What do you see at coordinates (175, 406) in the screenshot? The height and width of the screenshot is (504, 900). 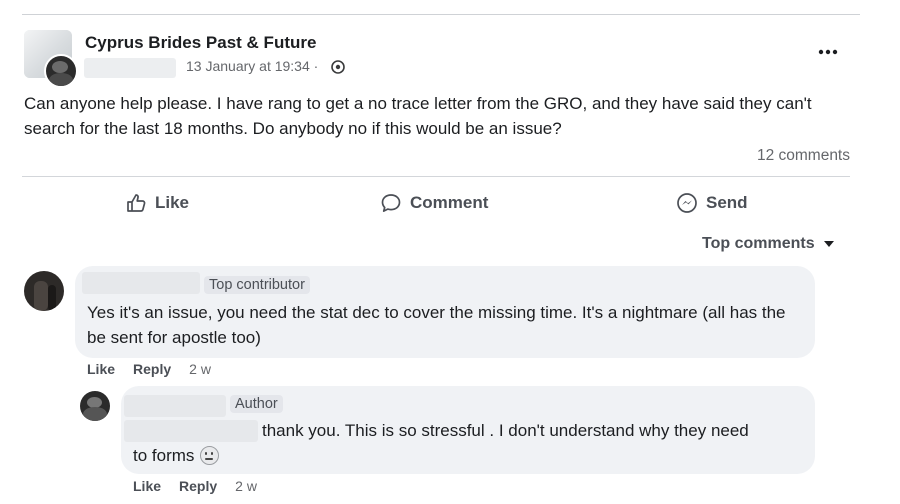 I see `reply-author-name-redacted` at bounding box center [175, 406].